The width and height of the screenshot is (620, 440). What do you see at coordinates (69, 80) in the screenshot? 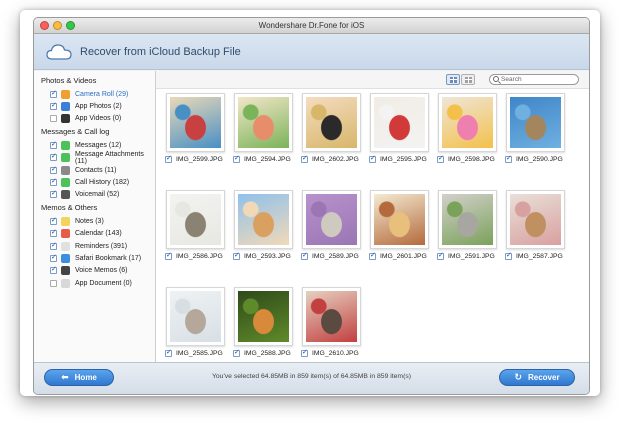
I see `sidebar-section-title: Photos & Videos` at bounding box center [69, 80].